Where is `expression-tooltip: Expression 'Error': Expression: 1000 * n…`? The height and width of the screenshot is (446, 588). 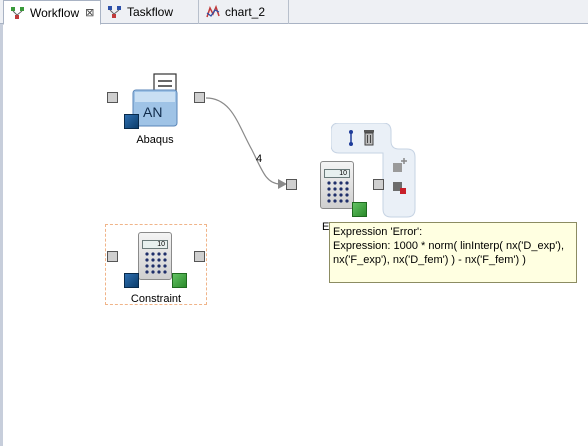
expression-tooltip: Expression 'Error': Expression: 1000 * n… is located at coordinates (453, 252).